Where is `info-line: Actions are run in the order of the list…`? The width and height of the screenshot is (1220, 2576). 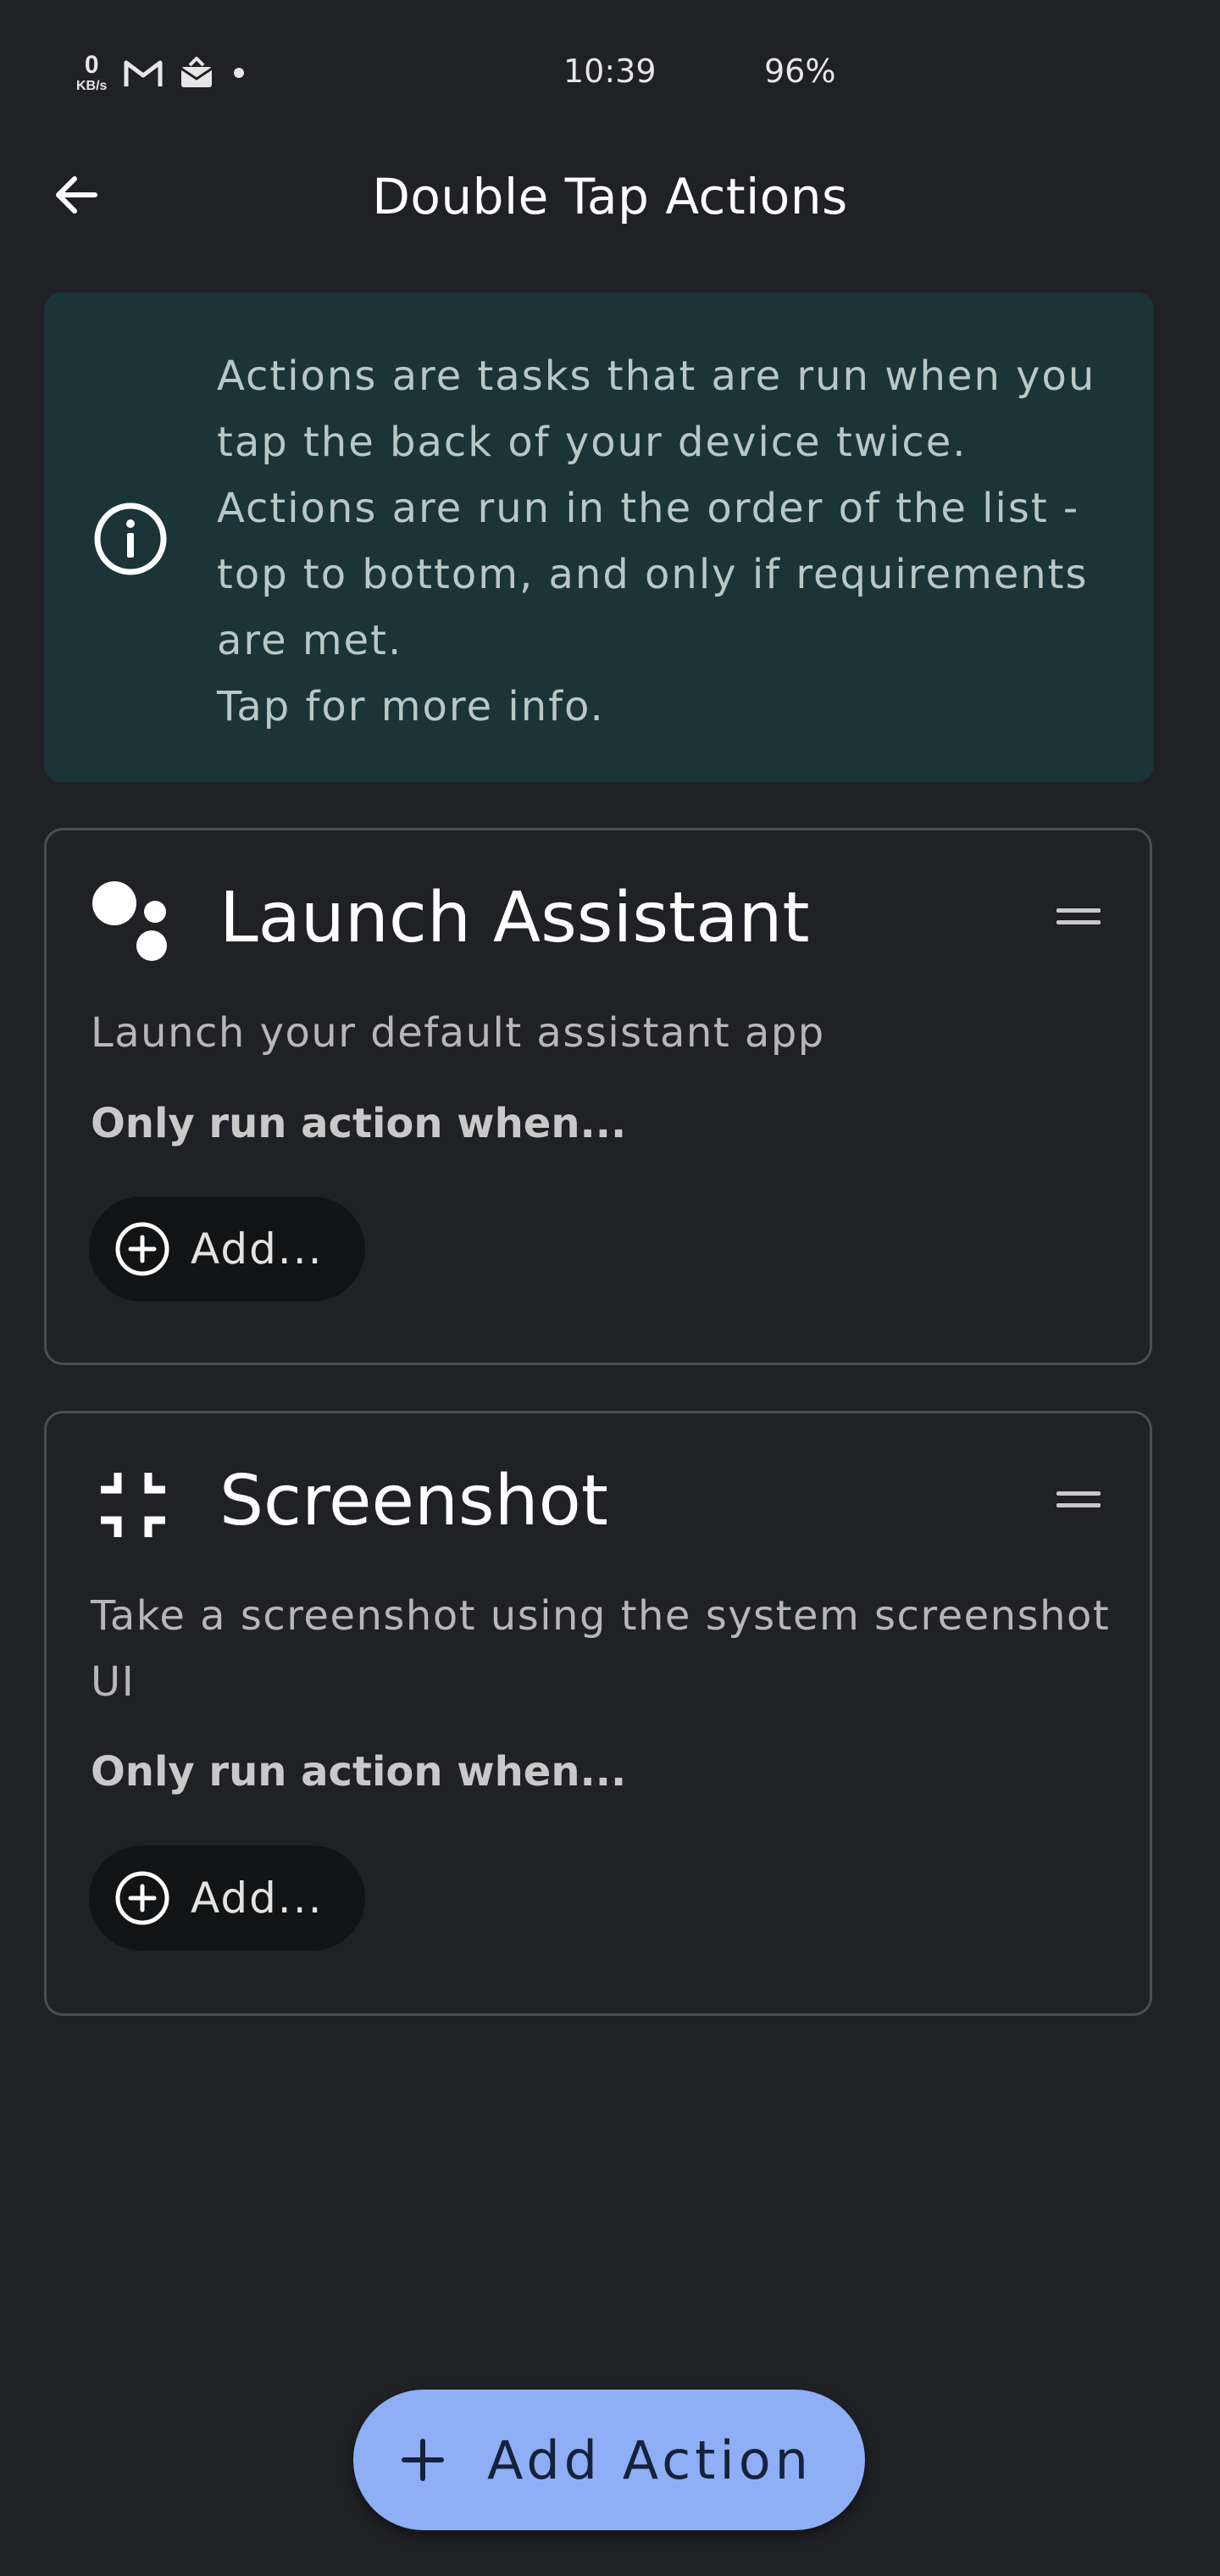
info-line: Actions are run in the order of the list… is located at coordinates (648, 508).